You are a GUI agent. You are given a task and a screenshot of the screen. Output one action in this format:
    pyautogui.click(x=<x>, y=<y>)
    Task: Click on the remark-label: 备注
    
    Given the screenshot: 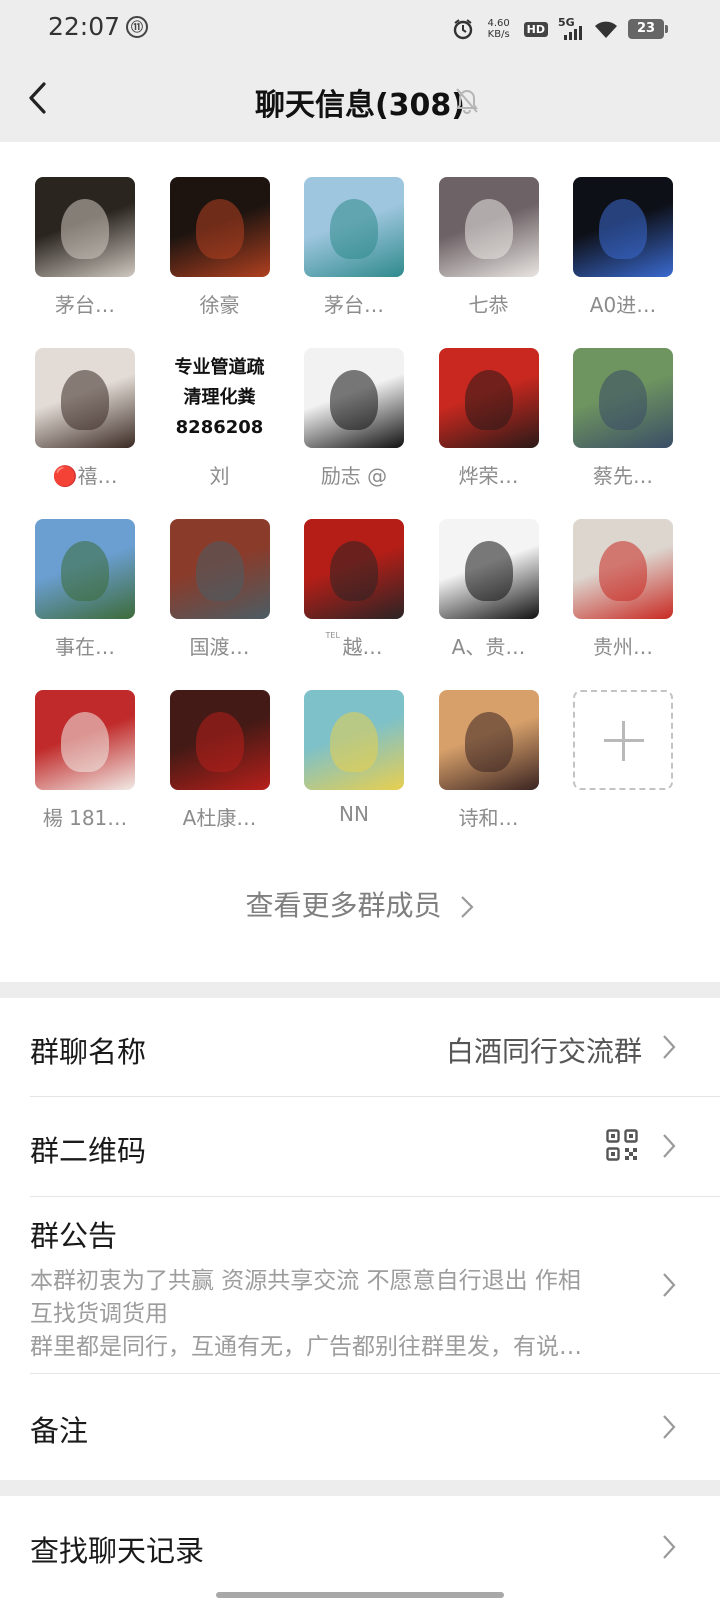 What is the action you would take?
    pyautogui.click(x=59, y=1431)
    